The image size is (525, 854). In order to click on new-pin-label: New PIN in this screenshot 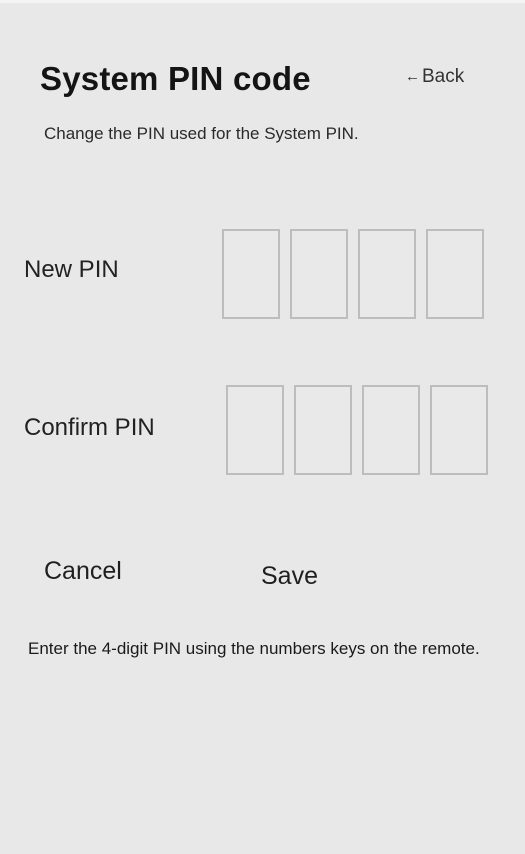, I will do `click(71, 269)`.